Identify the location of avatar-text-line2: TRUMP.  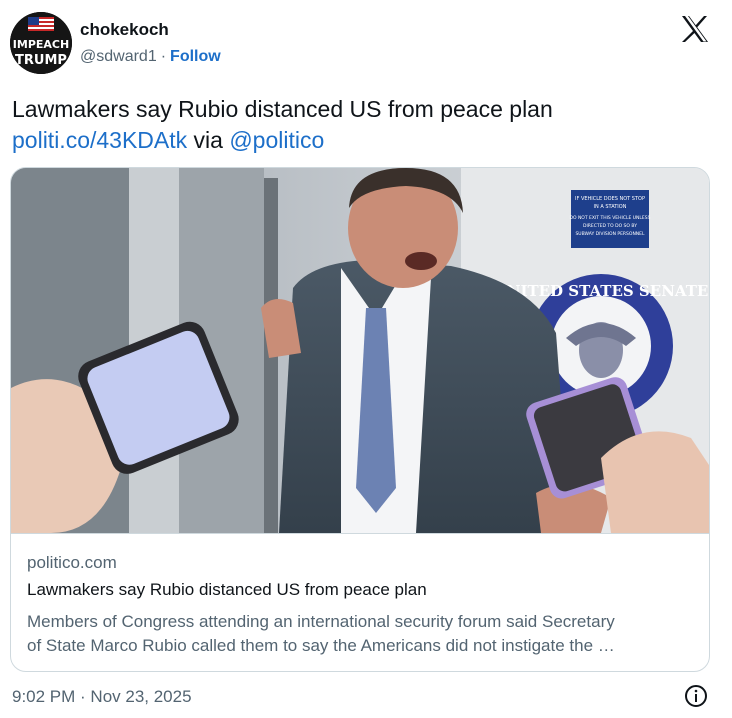
(41, 60).